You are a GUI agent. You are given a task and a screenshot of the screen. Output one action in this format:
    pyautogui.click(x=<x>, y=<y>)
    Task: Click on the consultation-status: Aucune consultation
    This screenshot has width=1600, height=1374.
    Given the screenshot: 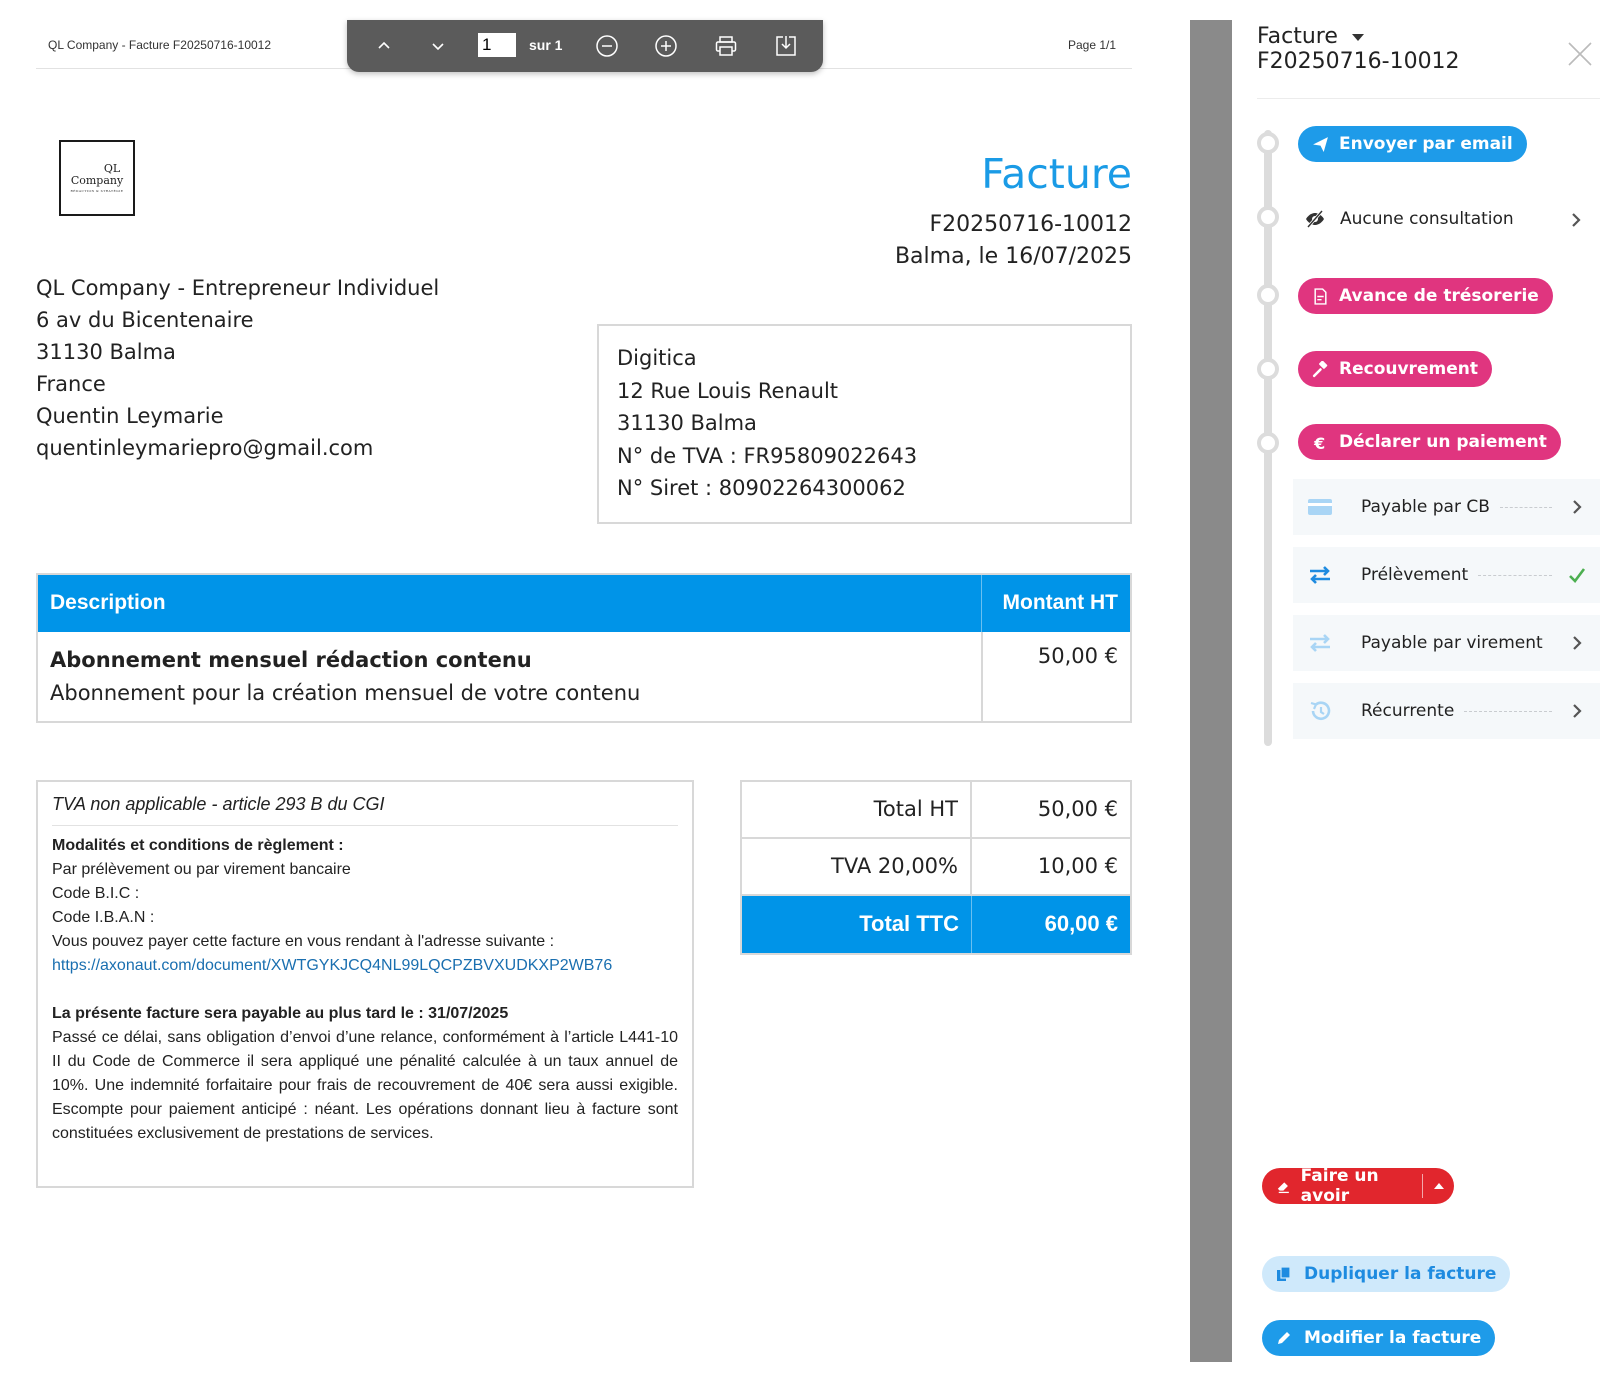 What is the action you would take?
    pyautogui.click(x=1444, y=219)
    